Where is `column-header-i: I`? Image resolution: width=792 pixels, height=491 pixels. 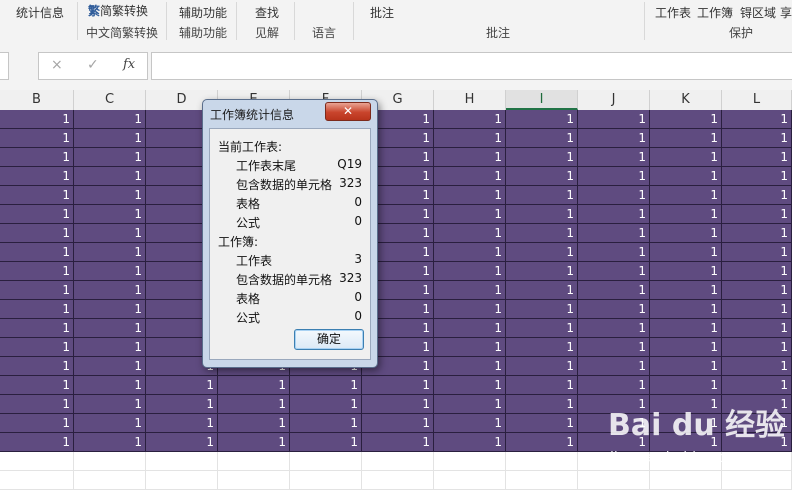
column-header-i: I is located at coordinates (542, 100).